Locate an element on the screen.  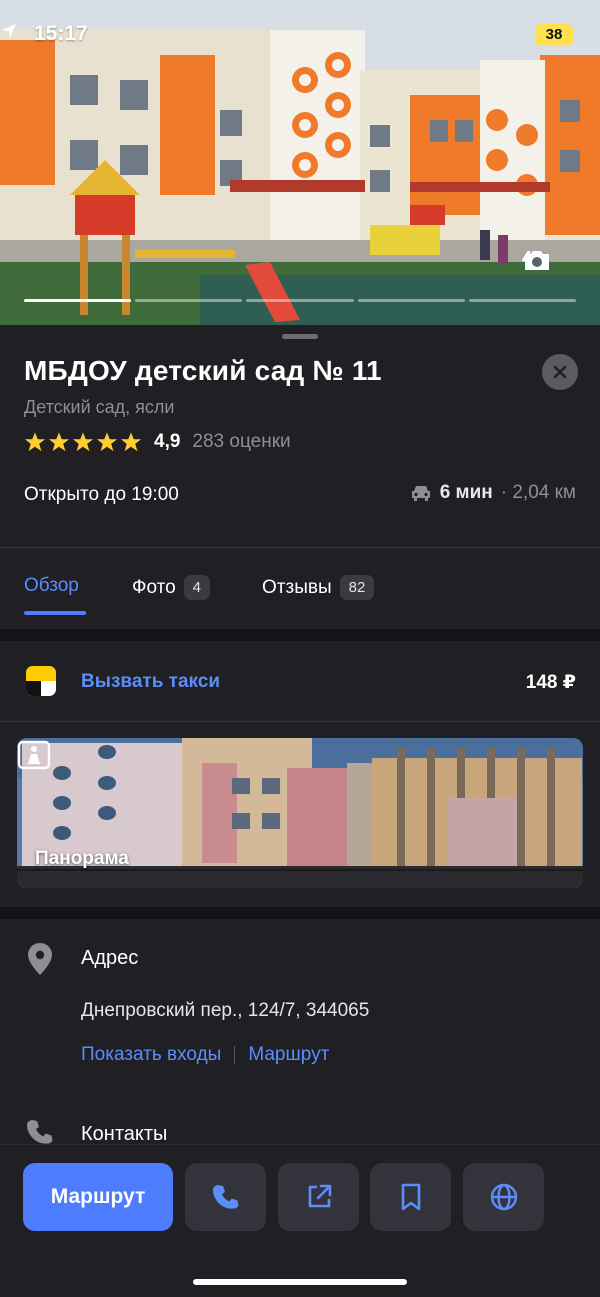
rating-count: 283 оценки is located at coordinates (241, 441).